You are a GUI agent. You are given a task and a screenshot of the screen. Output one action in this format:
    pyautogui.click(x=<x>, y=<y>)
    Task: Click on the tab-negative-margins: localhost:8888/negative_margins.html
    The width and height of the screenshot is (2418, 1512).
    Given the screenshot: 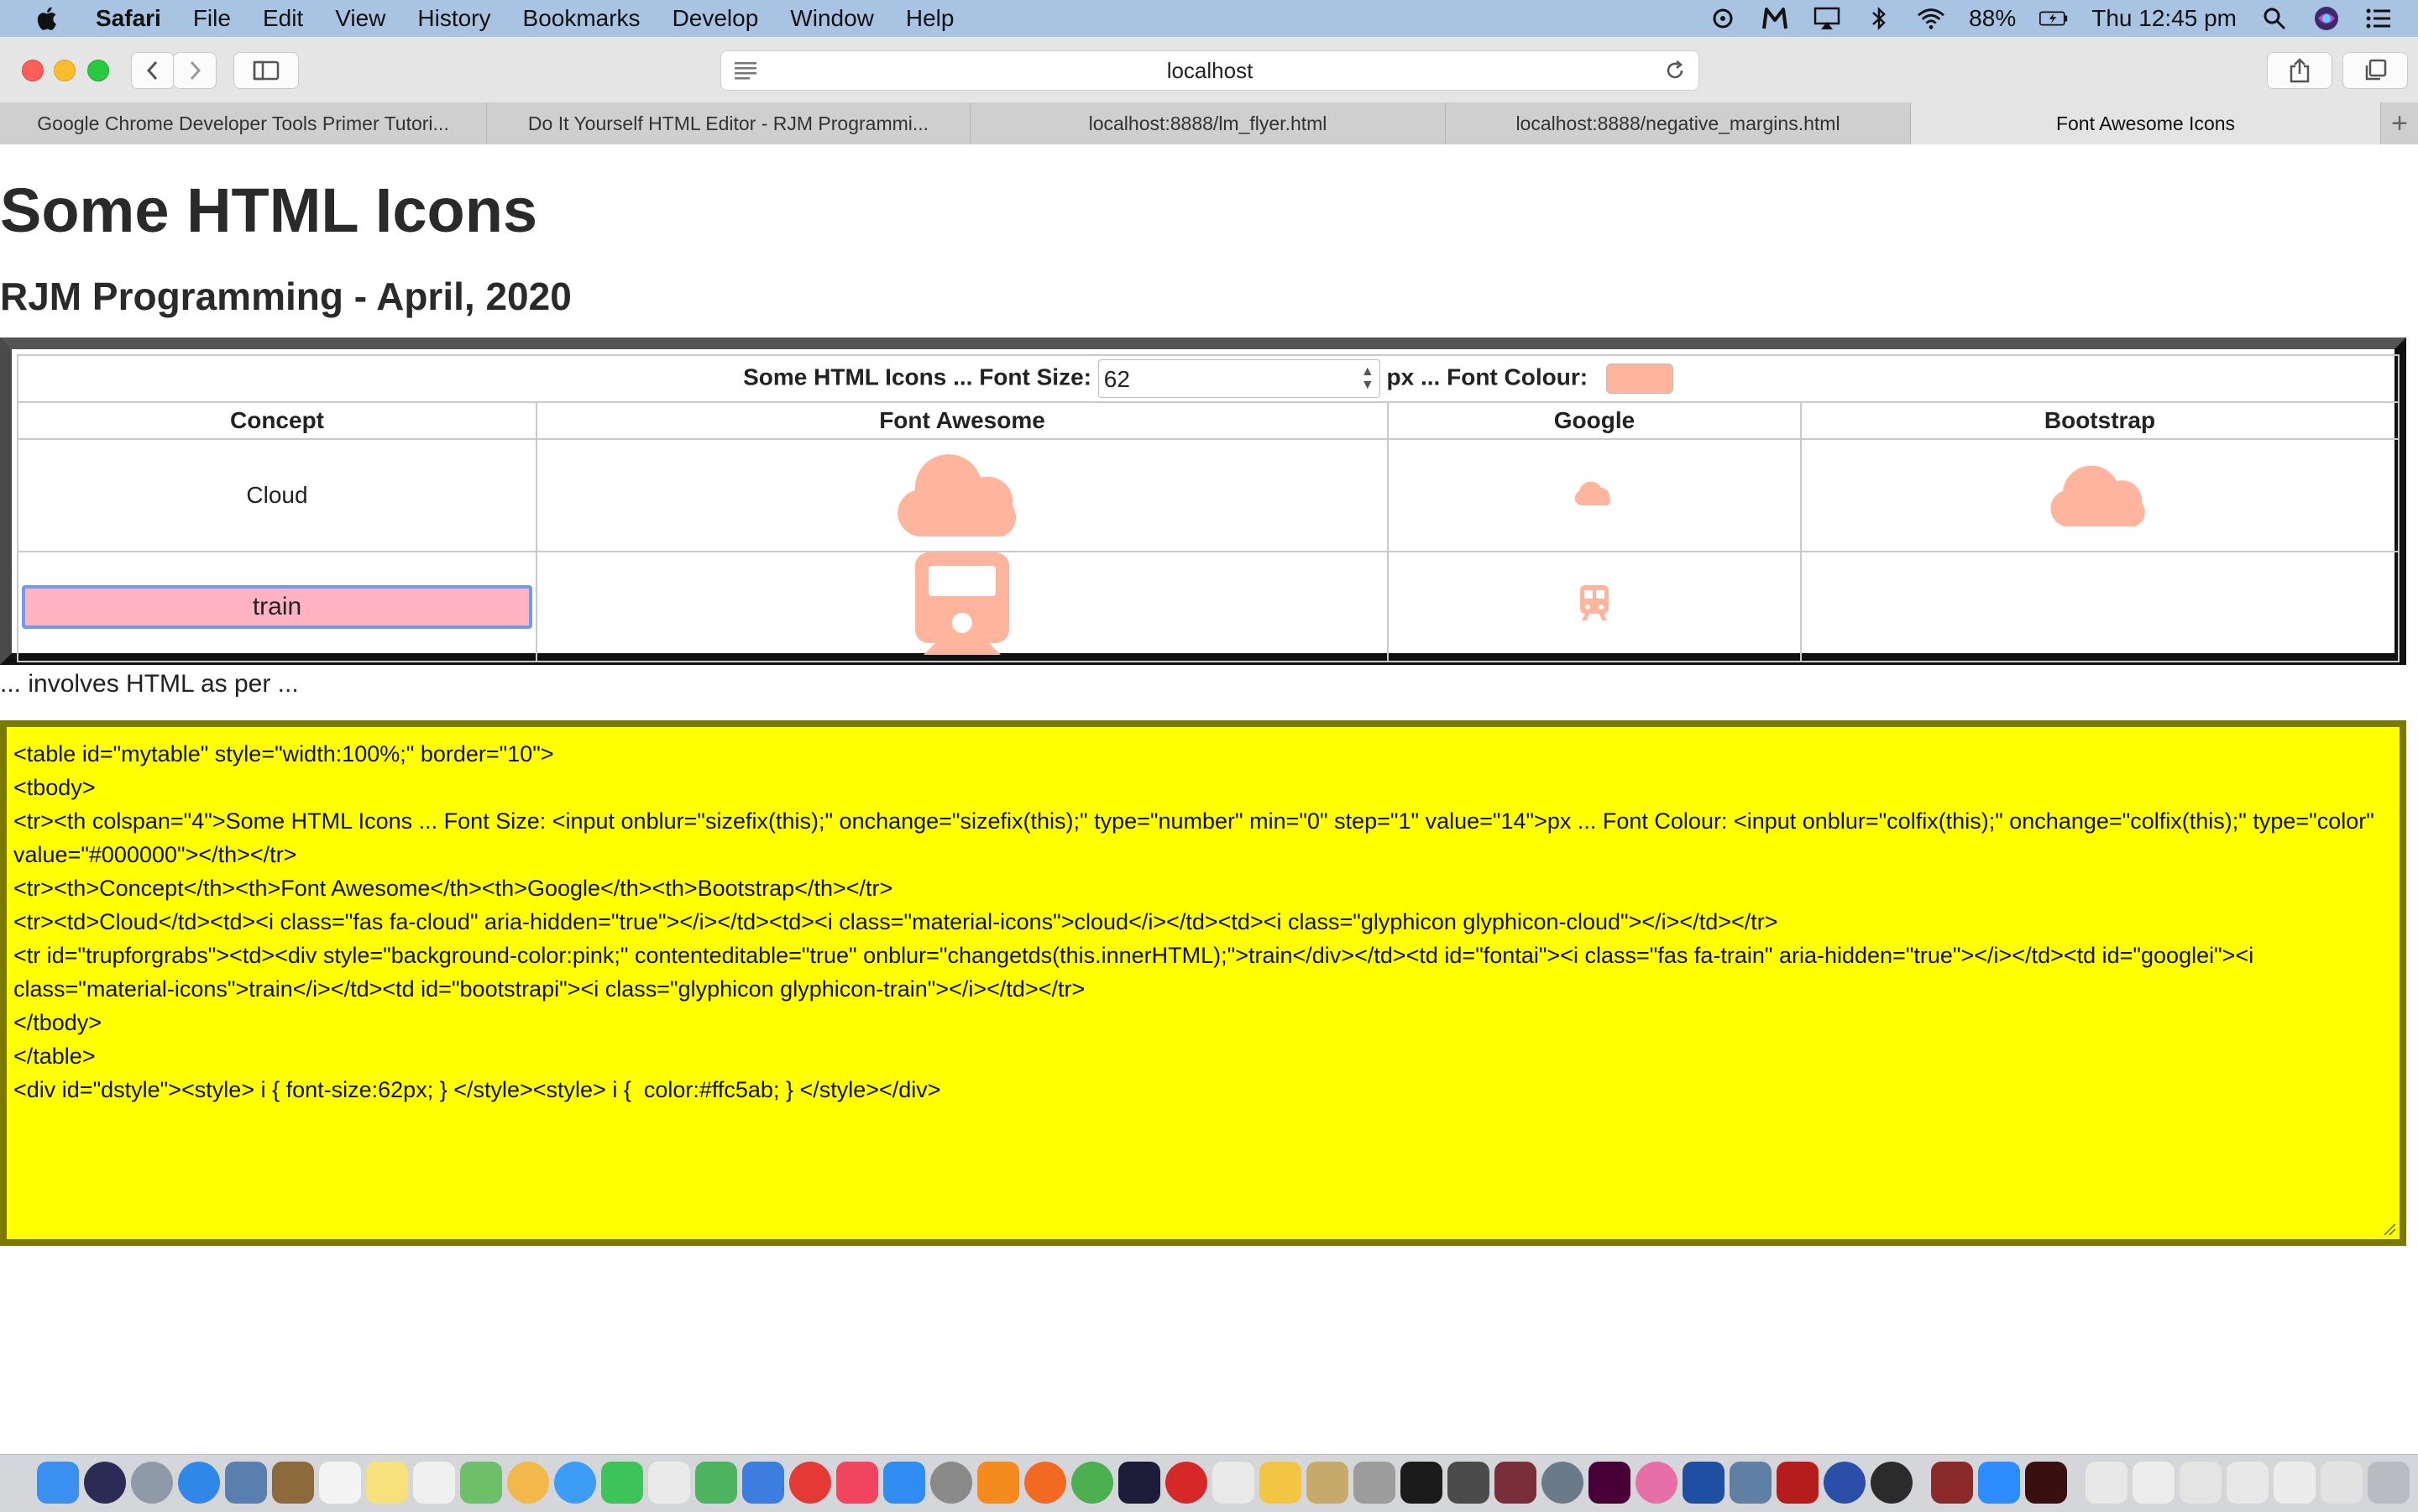 What is the action you would take?
    pyautogui.click(x=1678, y=123)
    